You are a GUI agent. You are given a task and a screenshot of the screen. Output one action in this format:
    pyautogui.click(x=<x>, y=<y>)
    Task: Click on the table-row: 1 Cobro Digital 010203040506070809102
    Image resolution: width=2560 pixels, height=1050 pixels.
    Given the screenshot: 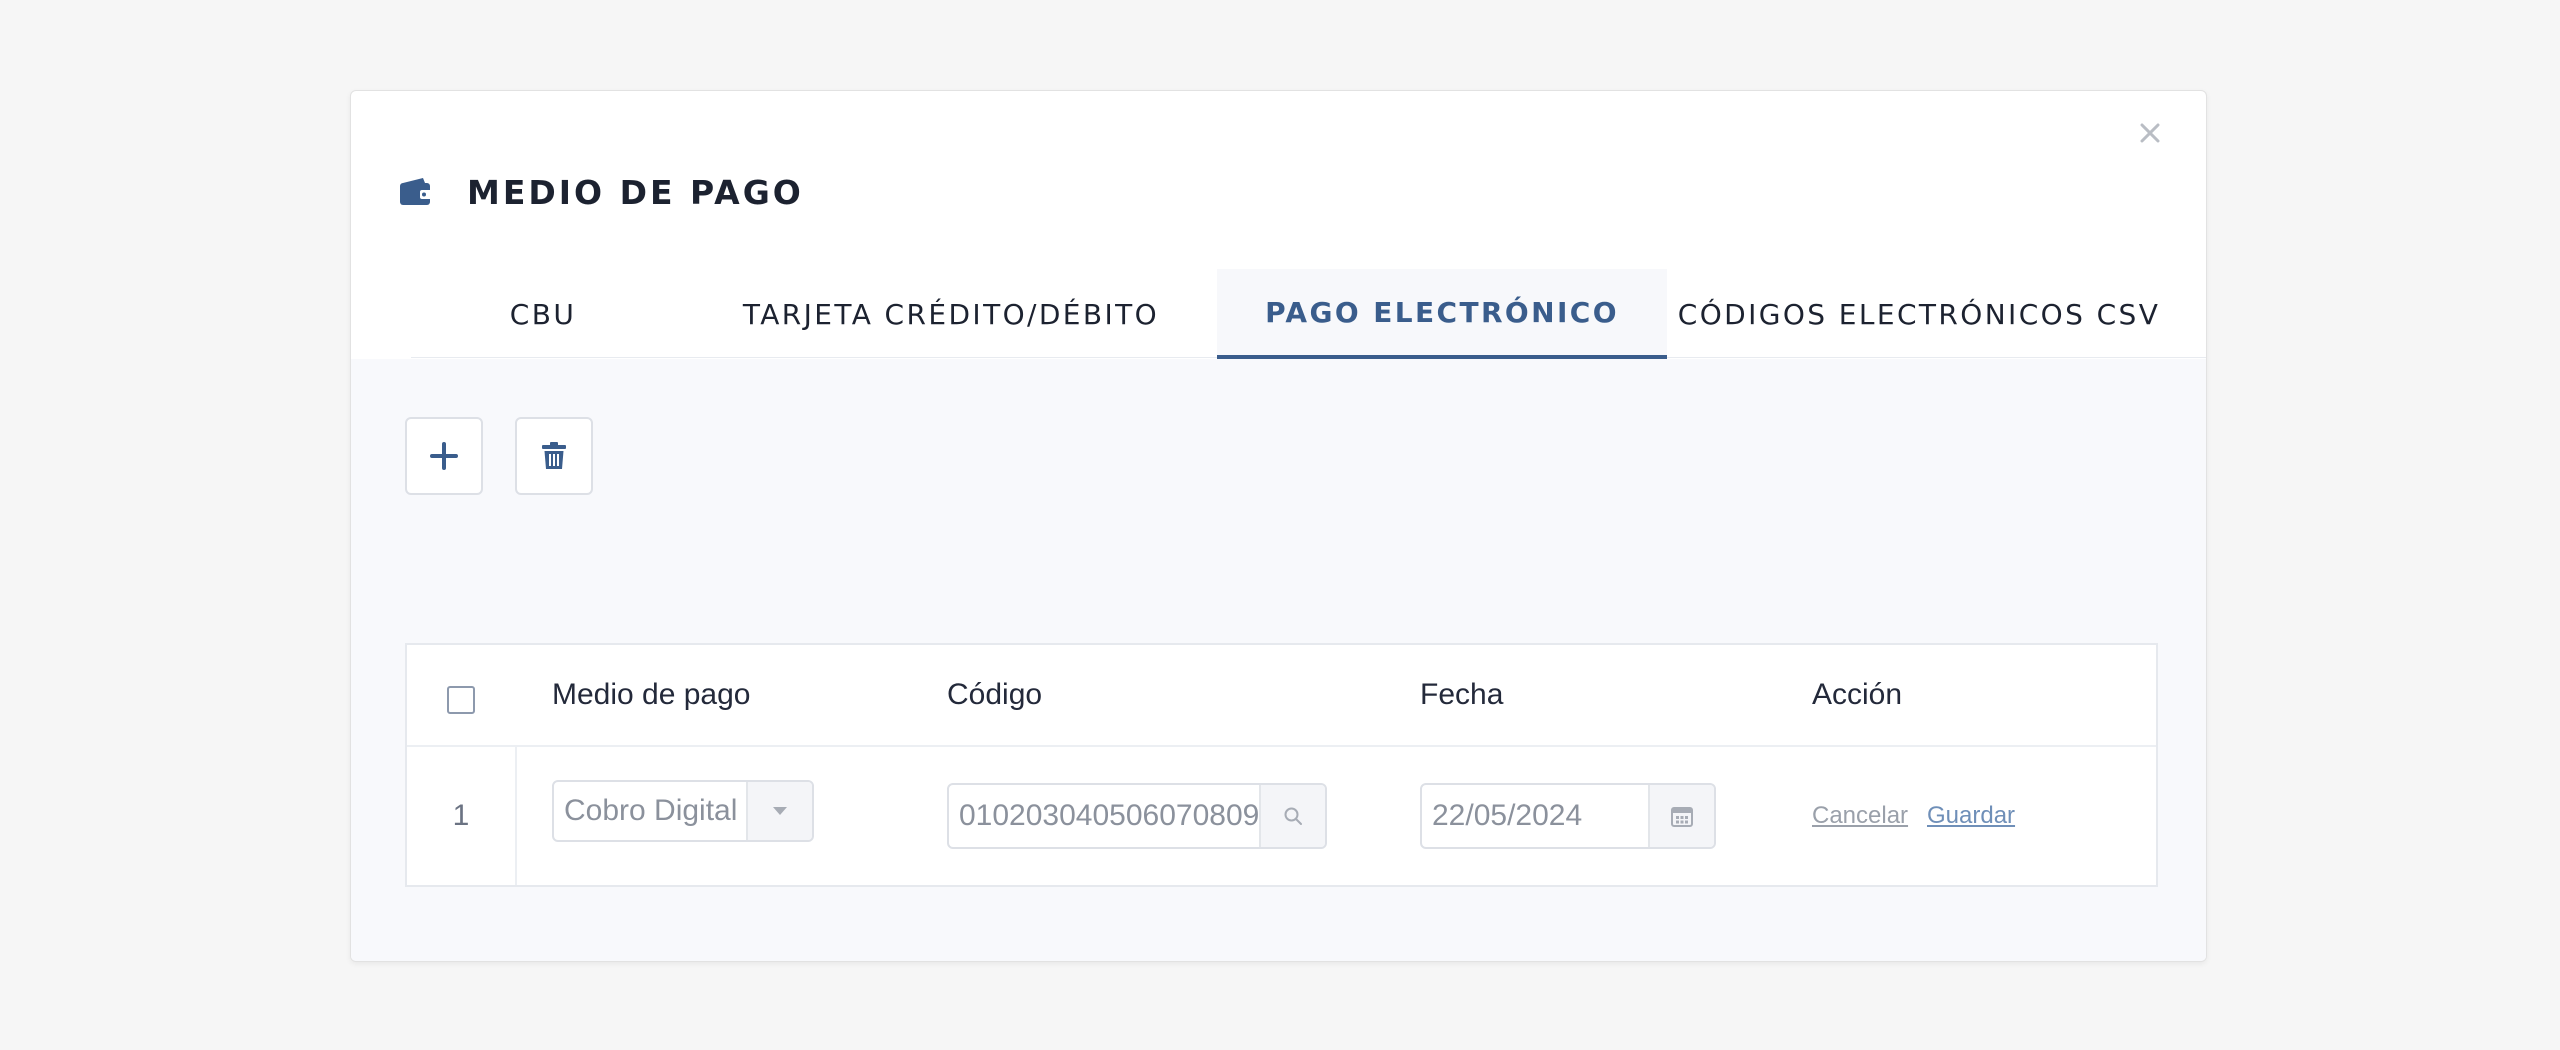 What is the action you would take?
    pyautogui.click(x=1281, y=816)
    